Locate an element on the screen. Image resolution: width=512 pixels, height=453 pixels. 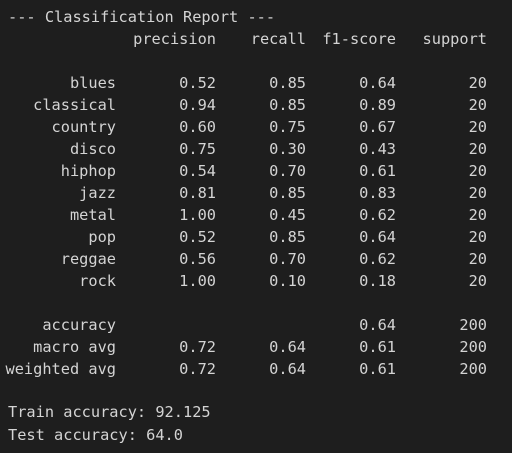
row-label: country is located at coordinates (83, 127).